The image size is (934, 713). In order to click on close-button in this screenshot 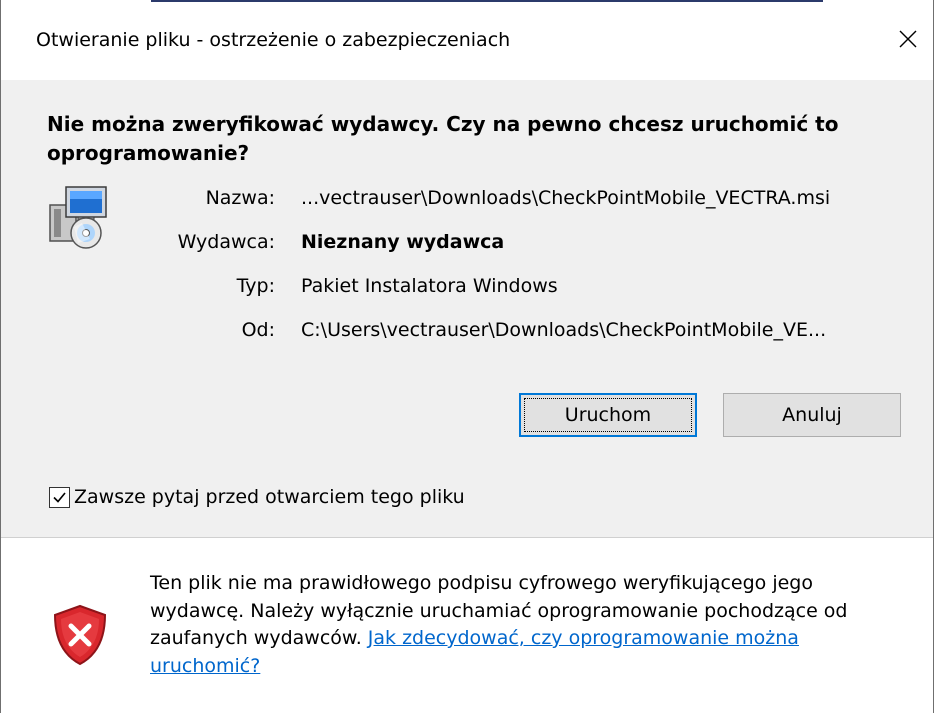, I will do `click(908, 39)`.